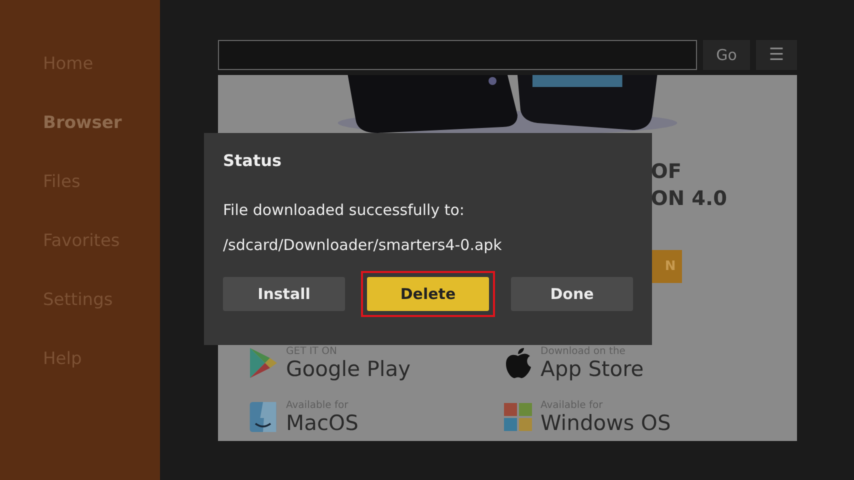 Image resolution: width=854 pixels, height=480 pixels. I want to click on url-field, so click(457, 55).